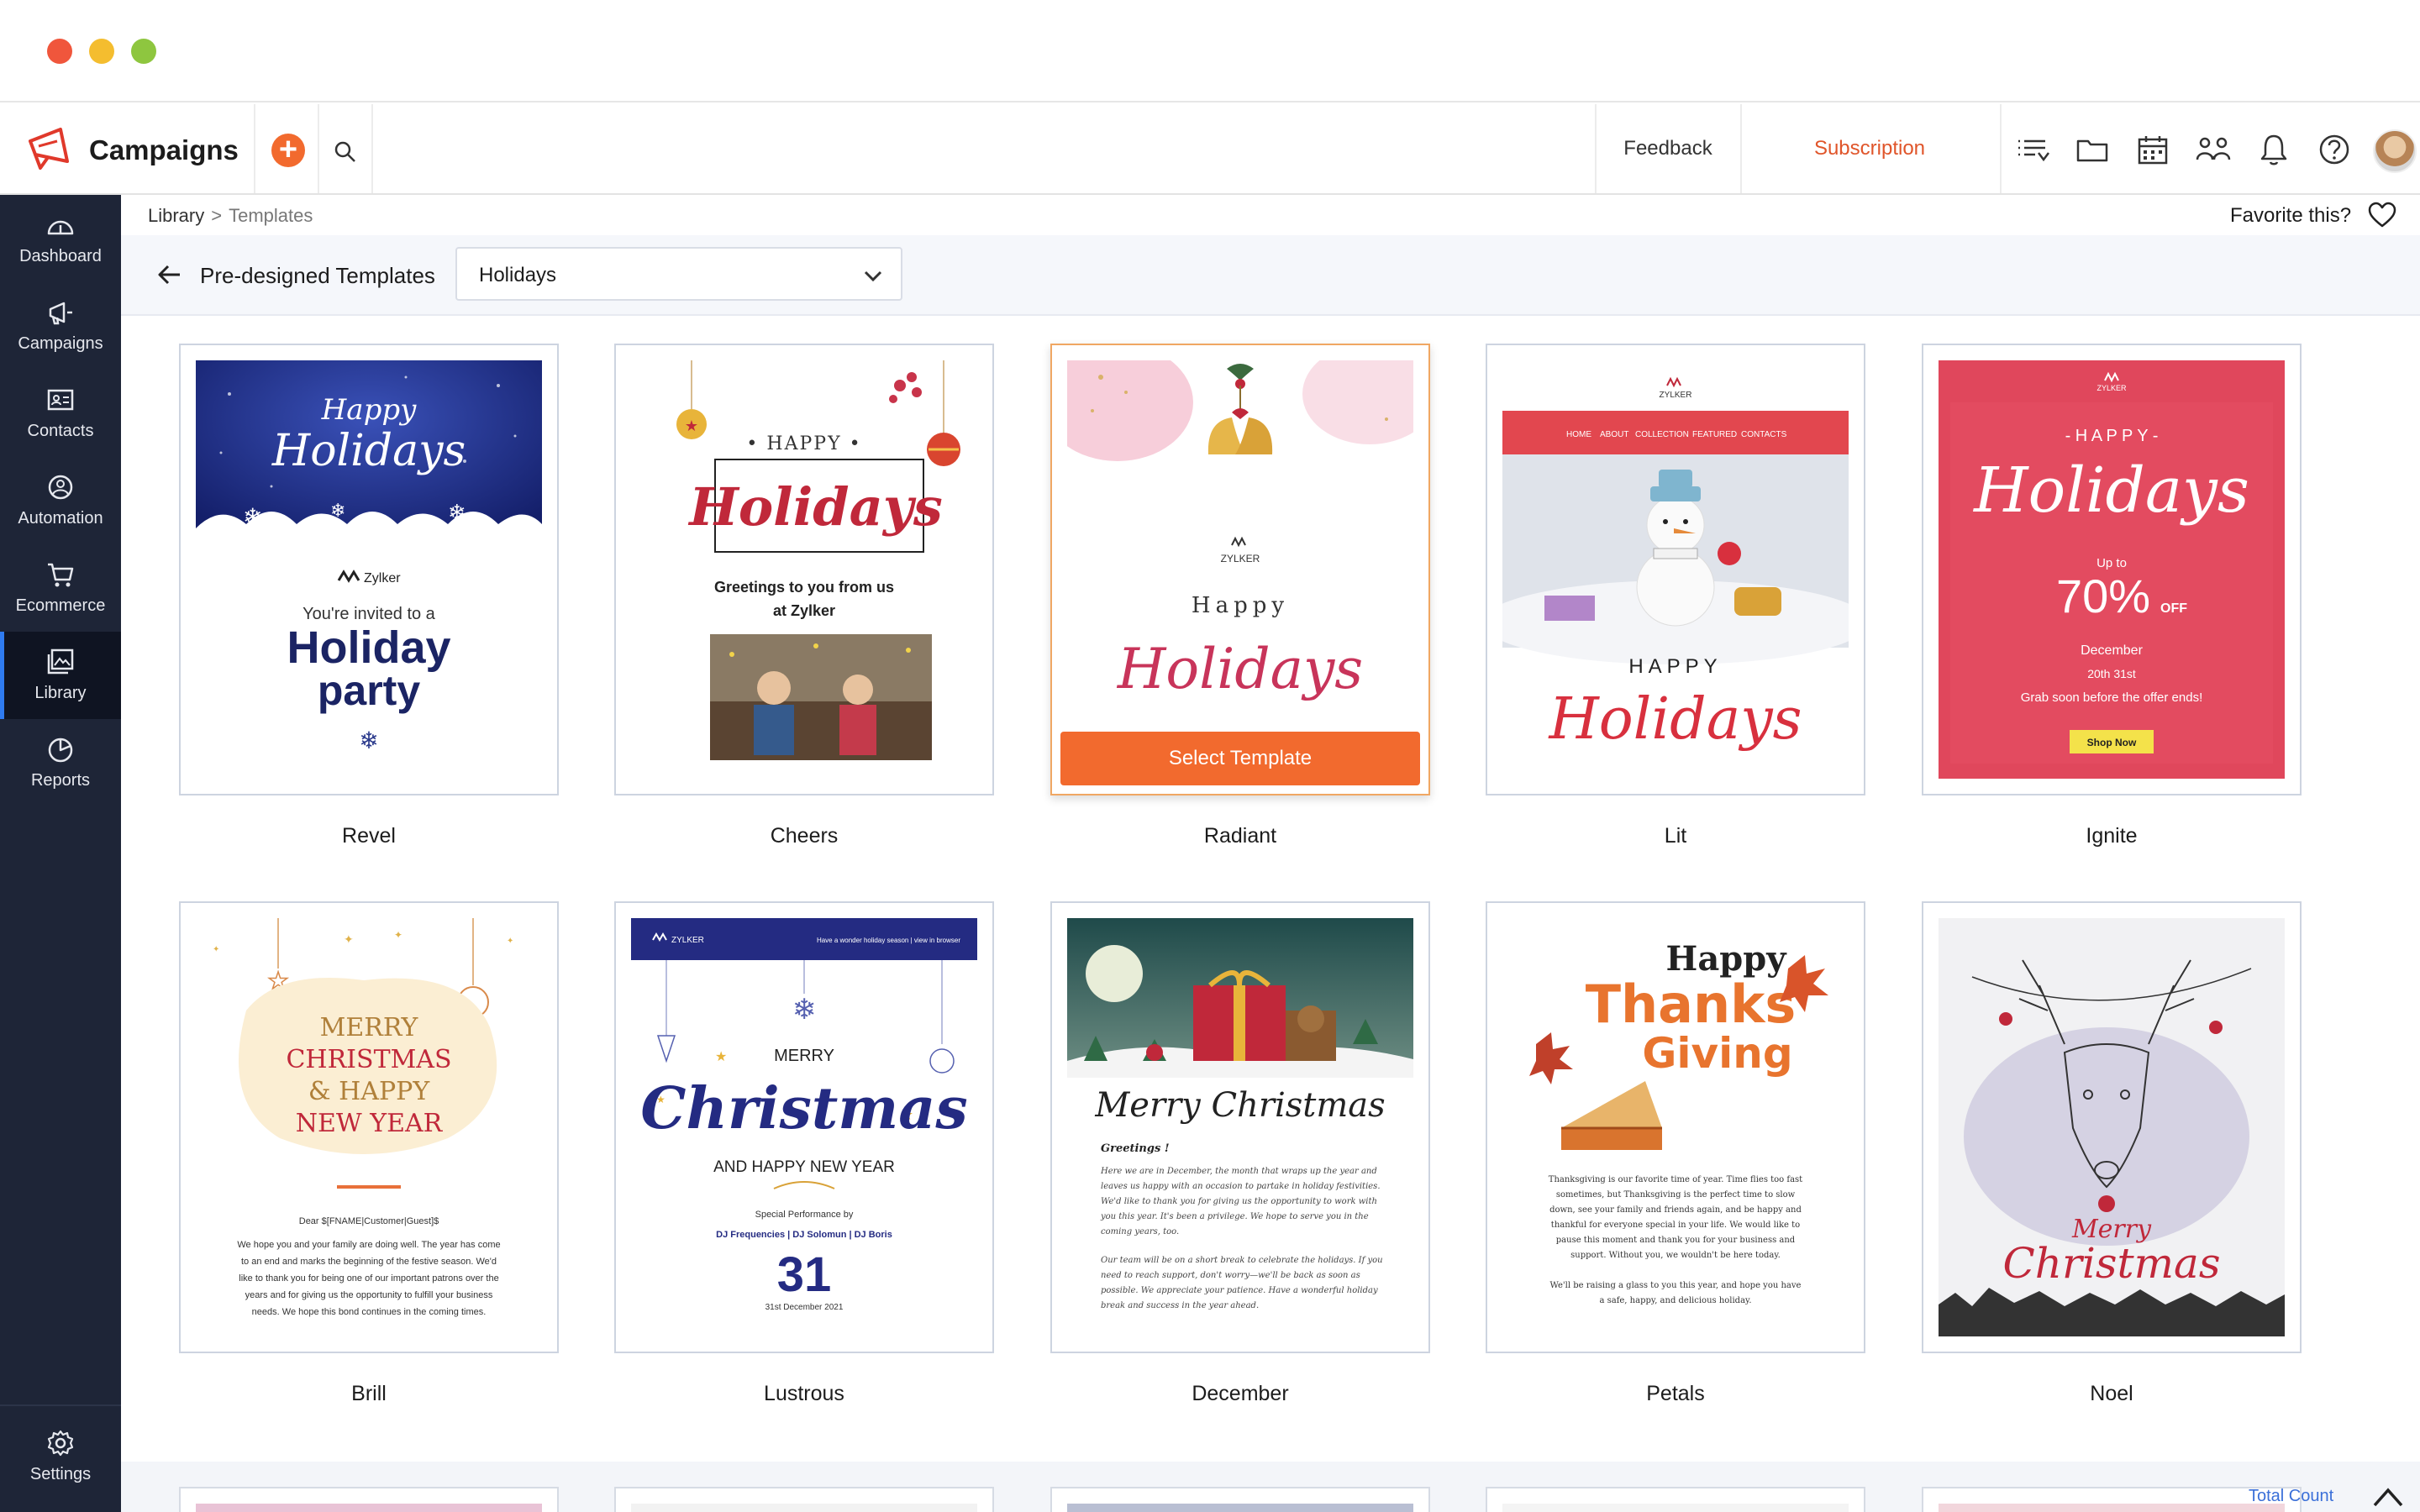 The height and width of the screenshot is (1512, 2420). What do you see at coordinates (1870, 148) in the screenshot?
I see `subscription-link: Subscription` at bounding box center [1870, 148].